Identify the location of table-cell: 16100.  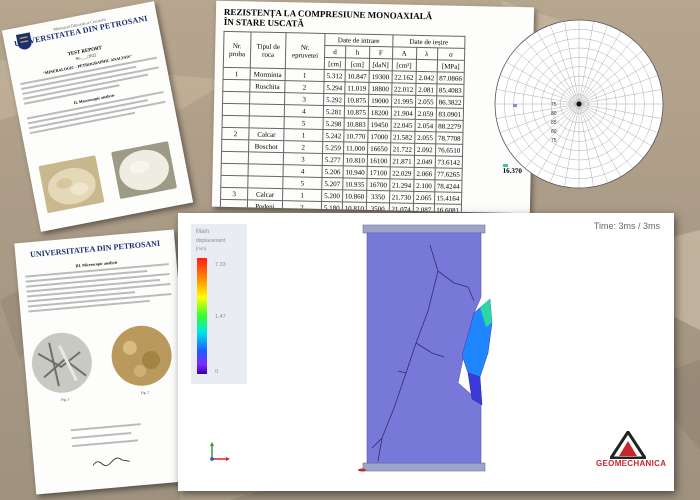
(379, 160).